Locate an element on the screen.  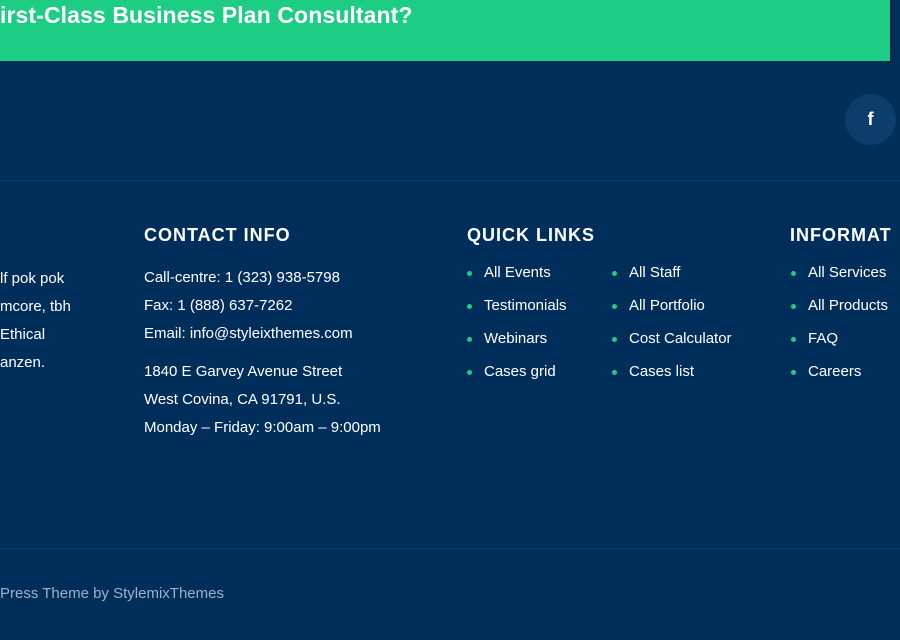
quick-link-testimonials: Testimonials is located at coordinates (517, 313).